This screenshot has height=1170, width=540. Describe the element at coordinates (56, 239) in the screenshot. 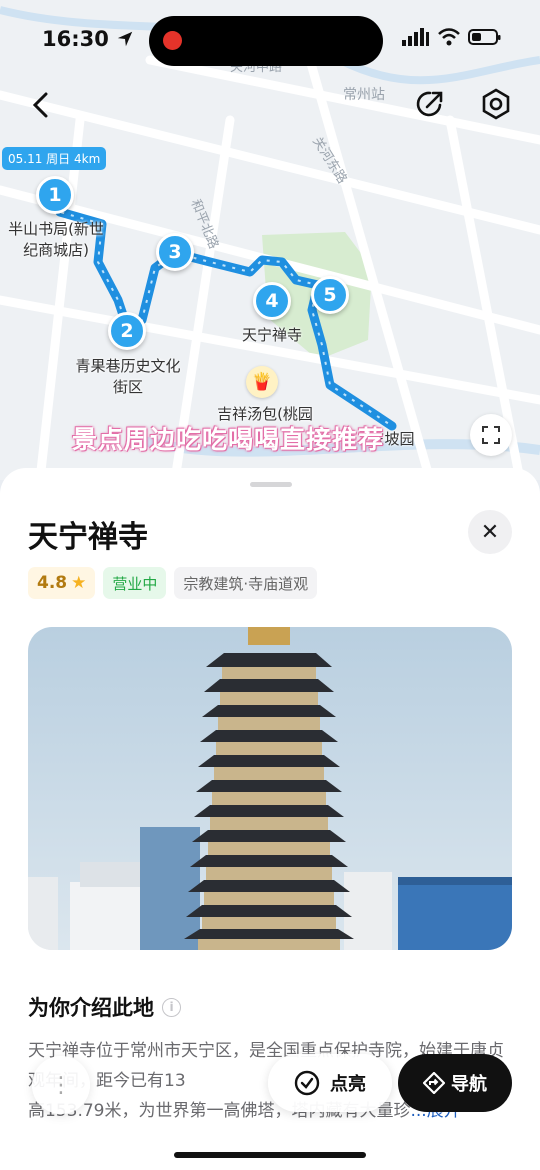

I see `stop-label: 半山书局(新世纪商城店)` at that location.